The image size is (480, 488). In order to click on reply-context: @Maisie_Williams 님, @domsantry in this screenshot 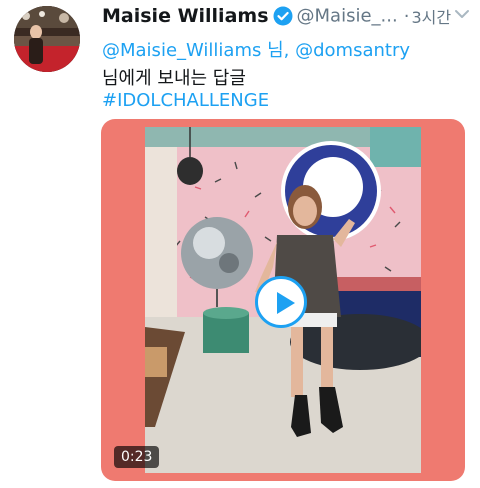, I will do `click(256, 49)`.